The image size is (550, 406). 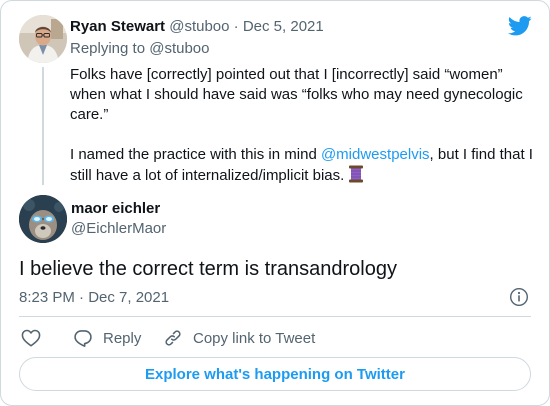 What do you see at coordinates (356, 174) in the screenshot?
I see `thread-spool-icon` at bounding box center [356, 174].